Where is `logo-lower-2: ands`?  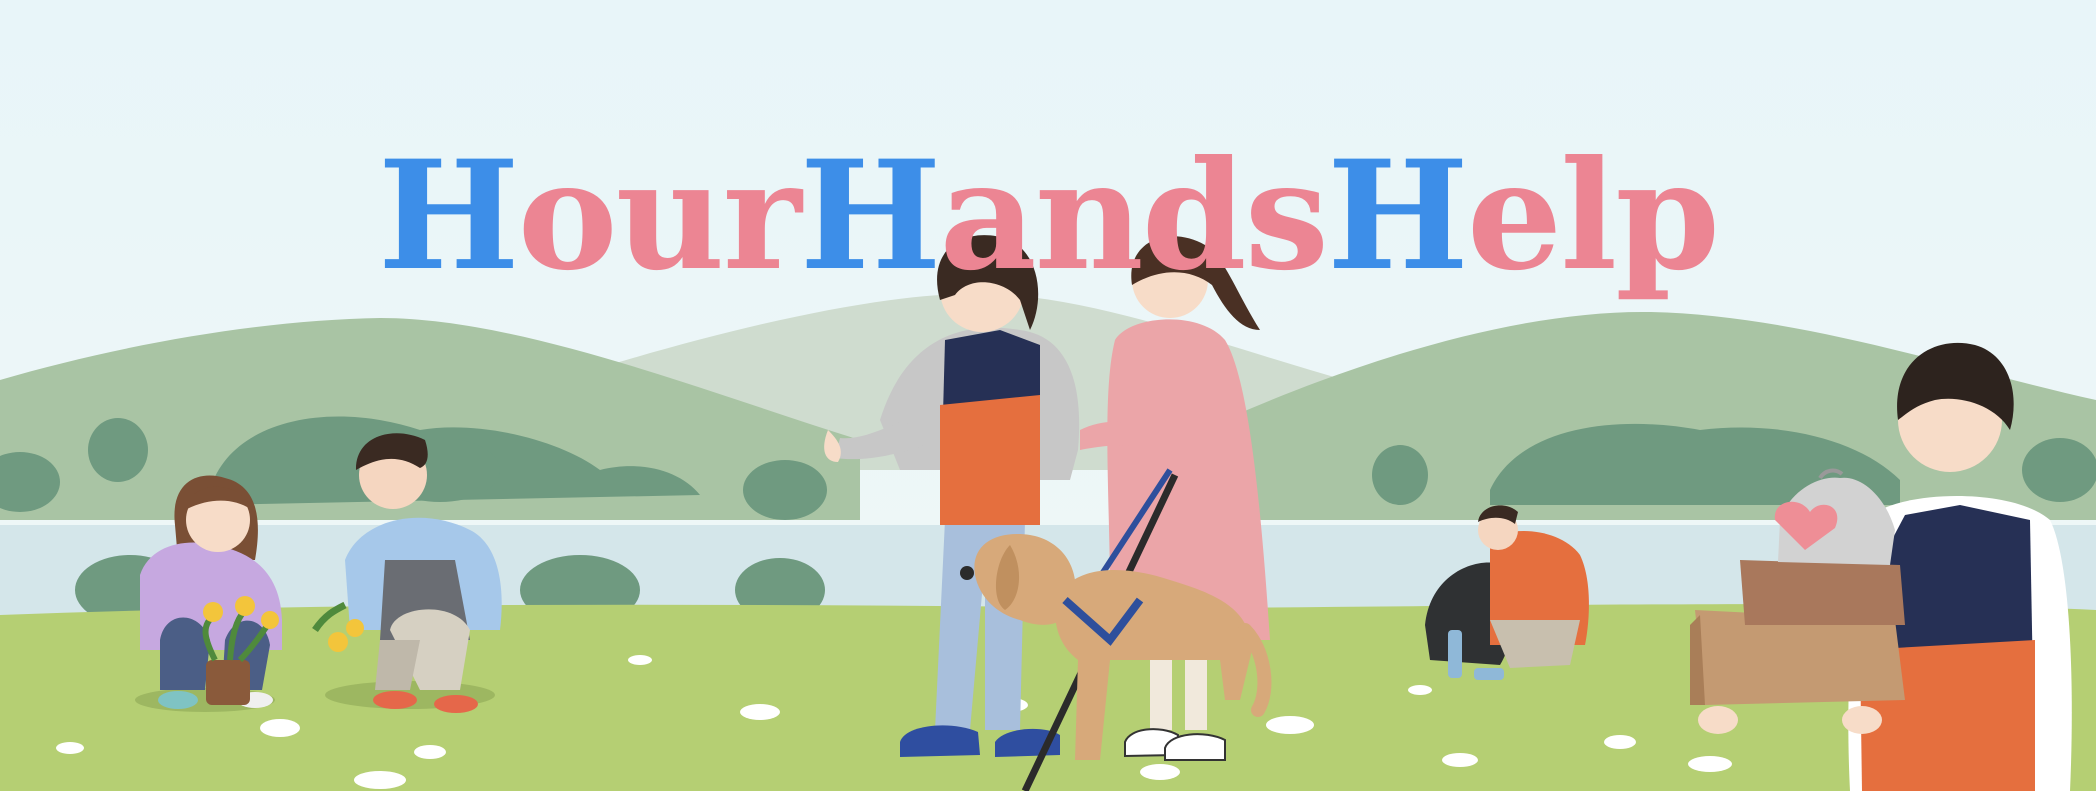
logo-lower-2: ands is located at coordinates (1134, 215).